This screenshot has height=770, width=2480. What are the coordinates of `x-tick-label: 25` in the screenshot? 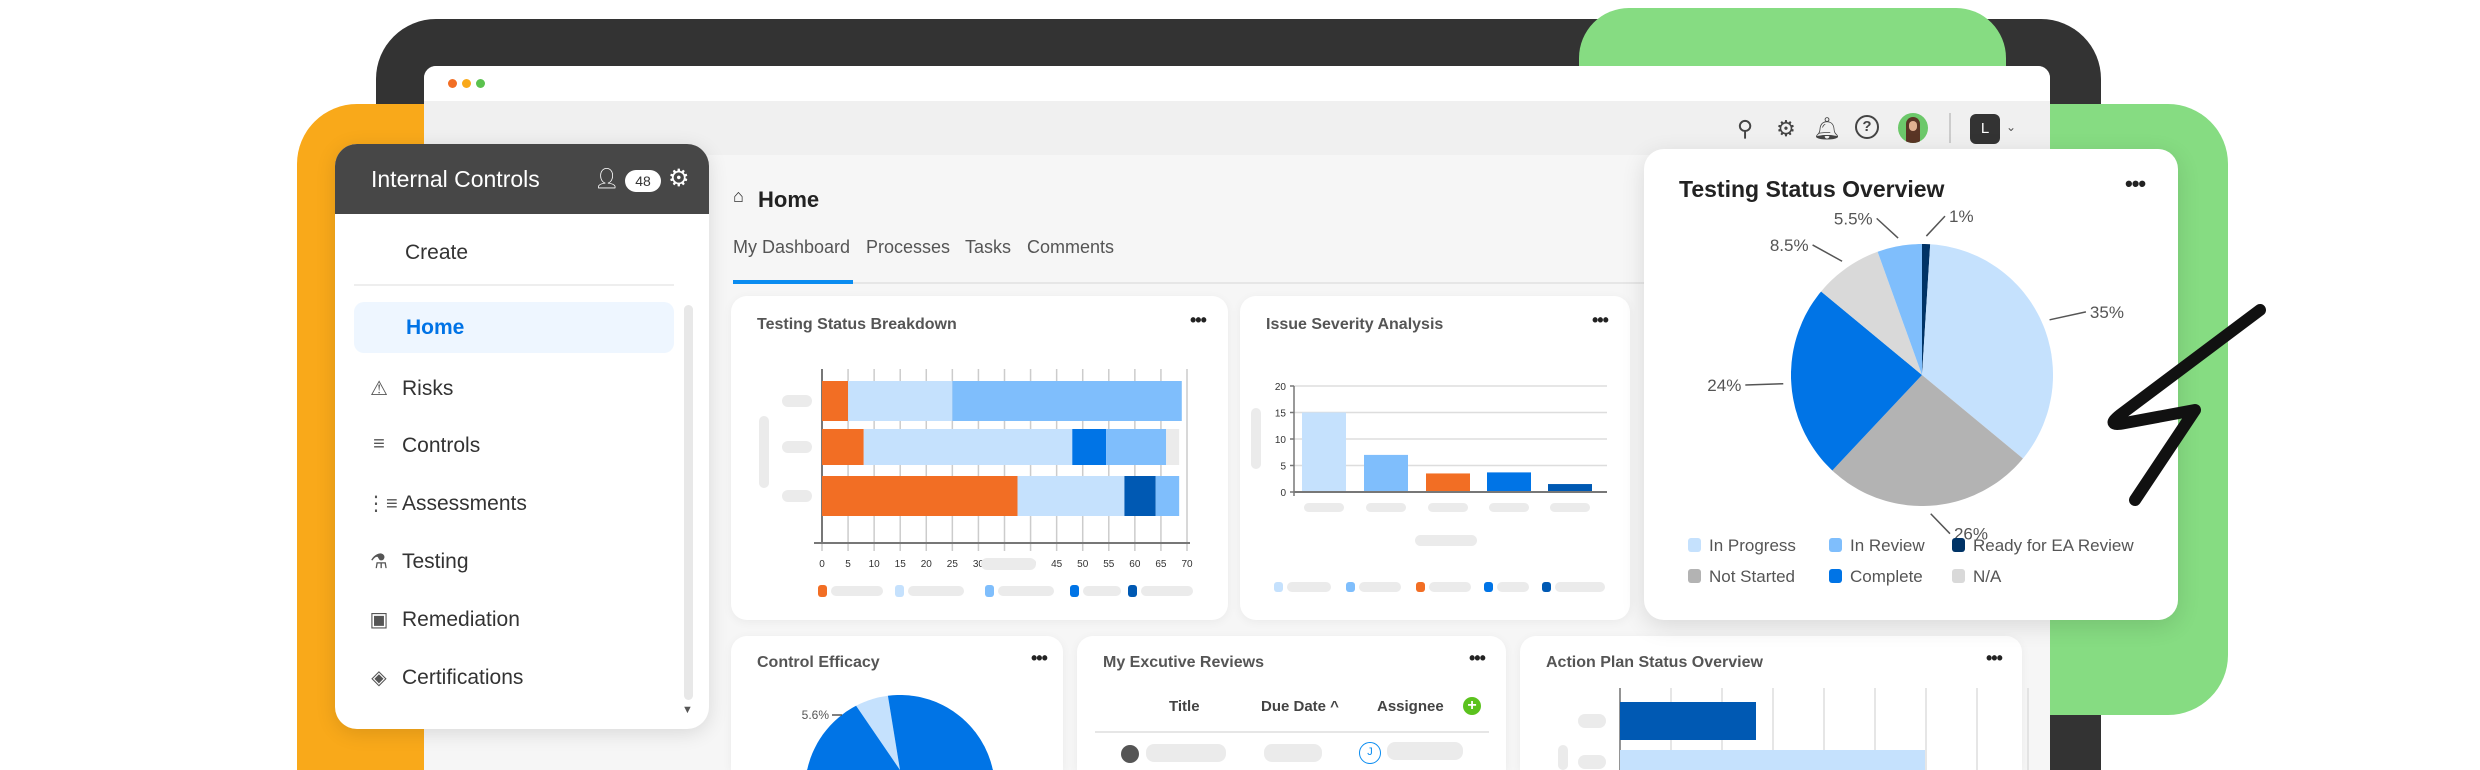 It's located at (953, 564).